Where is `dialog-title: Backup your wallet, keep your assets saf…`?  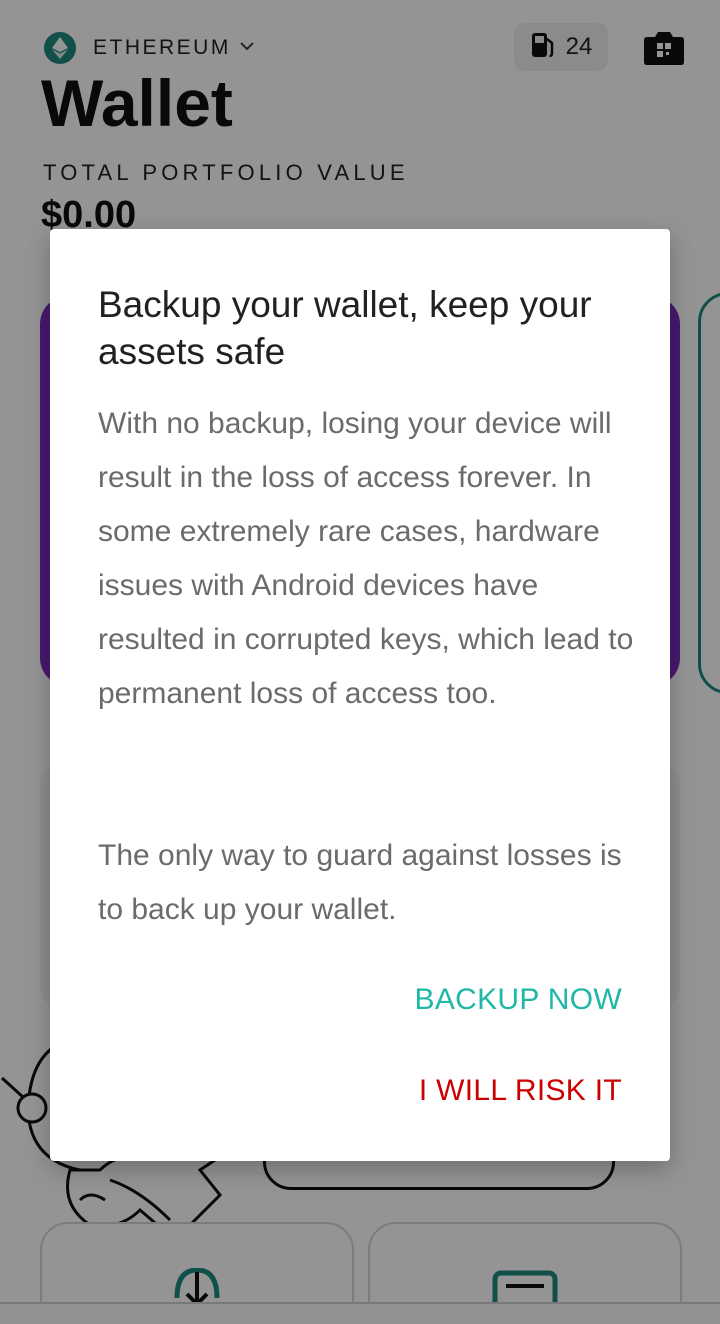
dialog-title: Backup your wallet, keep your assets saf… is located at coordinates (345, 328).